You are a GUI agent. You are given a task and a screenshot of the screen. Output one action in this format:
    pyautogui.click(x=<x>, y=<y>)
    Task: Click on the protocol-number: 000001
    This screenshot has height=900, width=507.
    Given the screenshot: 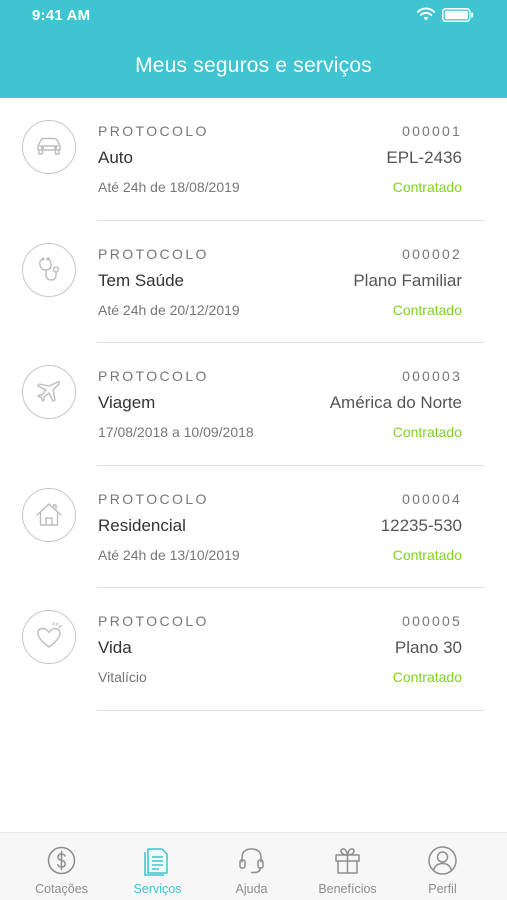 What is the action you would take?
    pyautogui.click(x=432, y=131)
    